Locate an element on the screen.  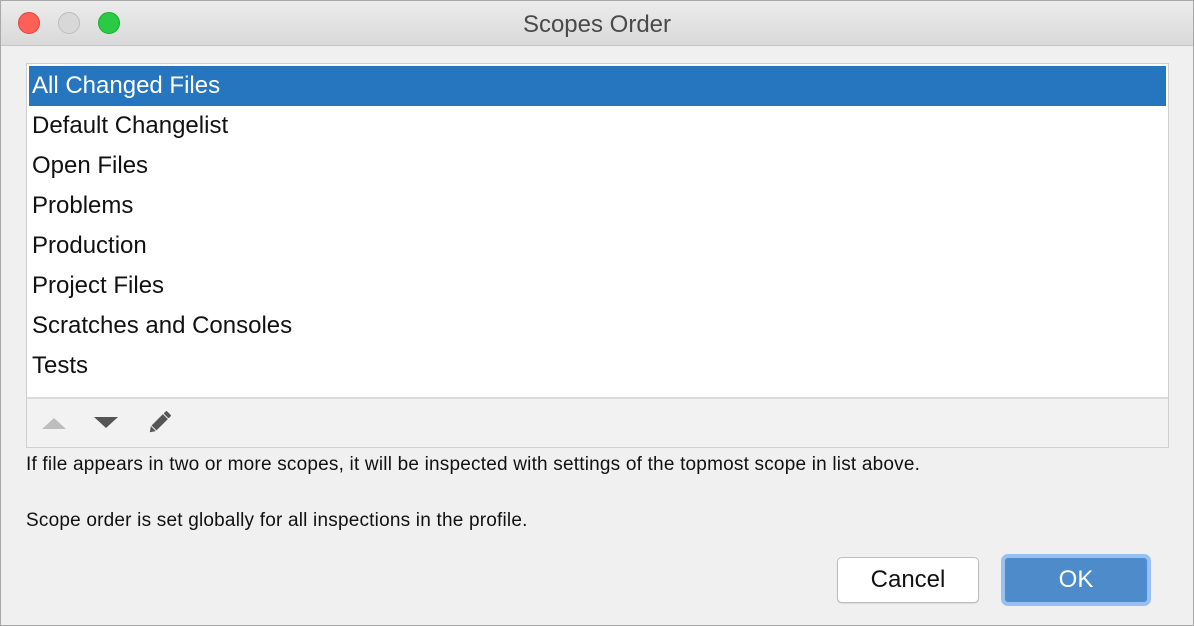
pencil-icon is located at coordinates (160, 422).